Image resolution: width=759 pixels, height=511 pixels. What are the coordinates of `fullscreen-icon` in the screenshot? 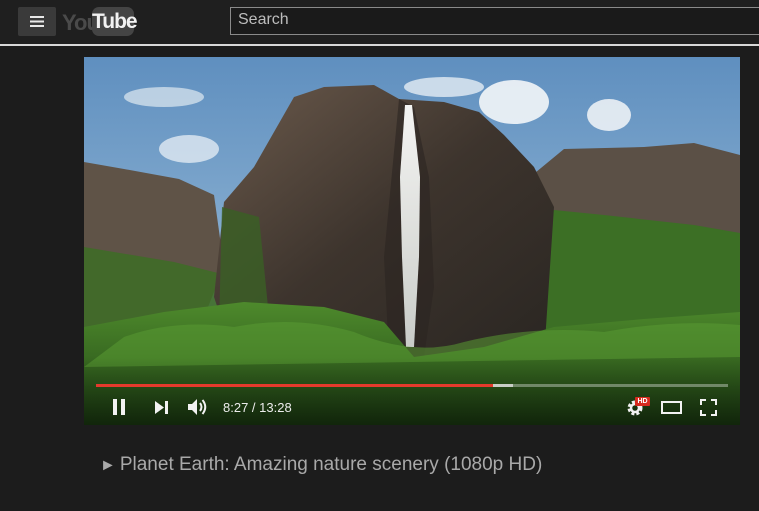 It's located at (708, 407).